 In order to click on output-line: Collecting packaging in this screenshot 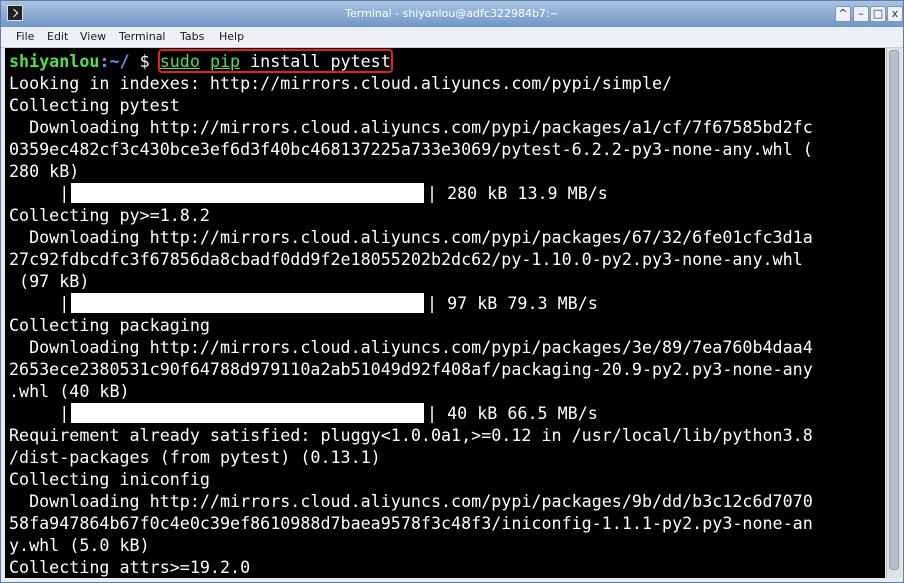, I will do `click(109, 325)`.